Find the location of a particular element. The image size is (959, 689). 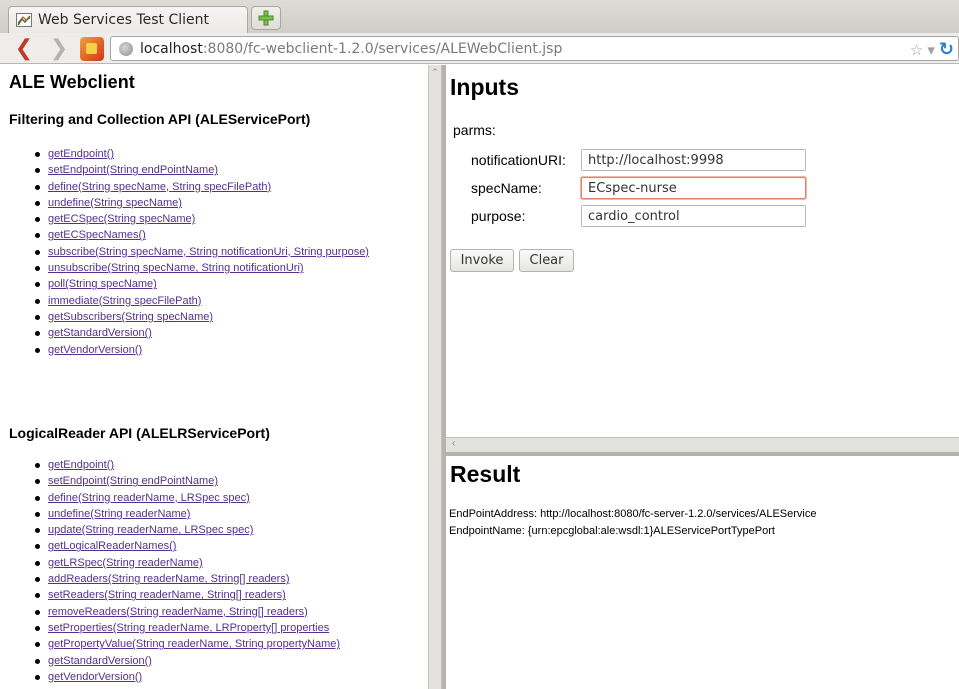

field-row-purpose: purpose: cardio_control is located at coordinates (638, 216).